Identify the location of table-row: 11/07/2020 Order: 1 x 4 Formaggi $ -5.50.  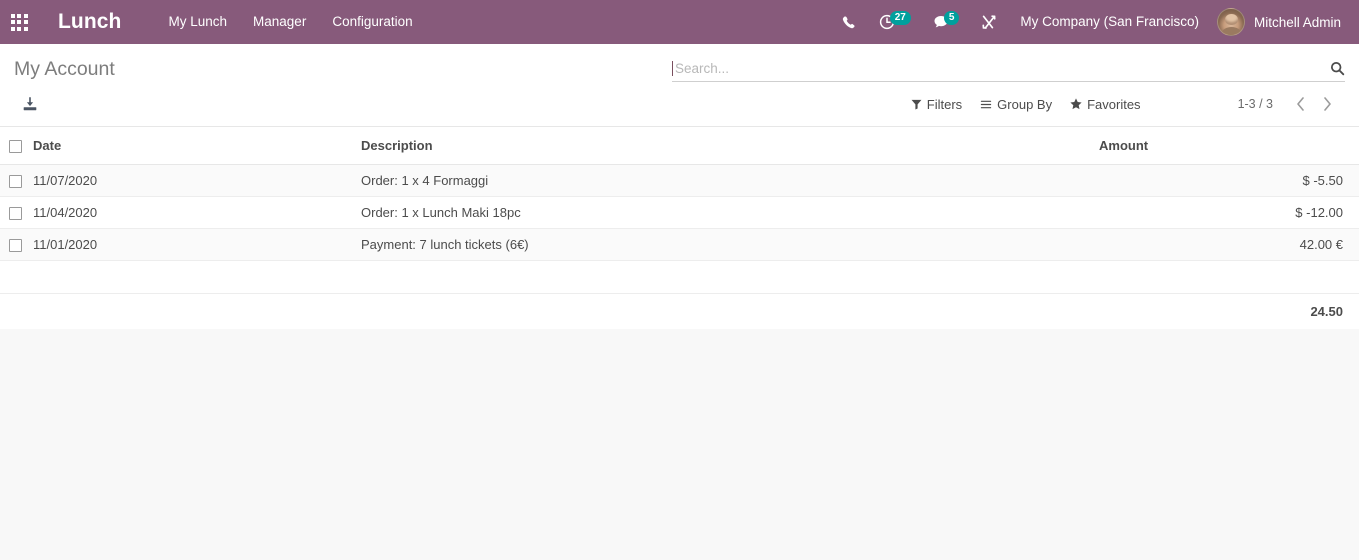
(679, 181).